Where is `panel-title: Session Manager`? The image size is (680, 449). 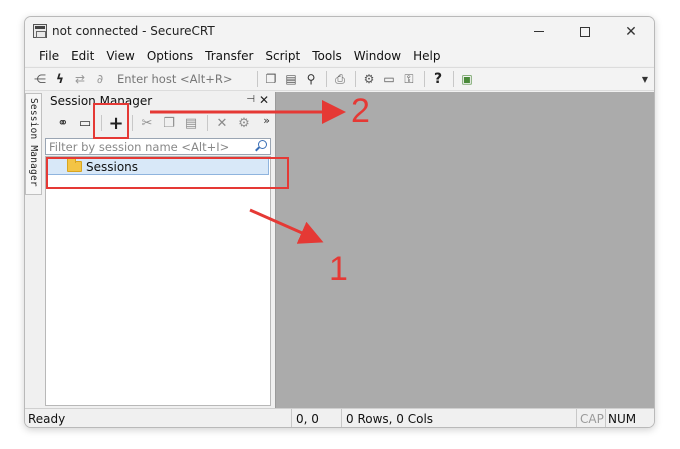
panel-title: Session Manager is located at coordinates (101, 101).